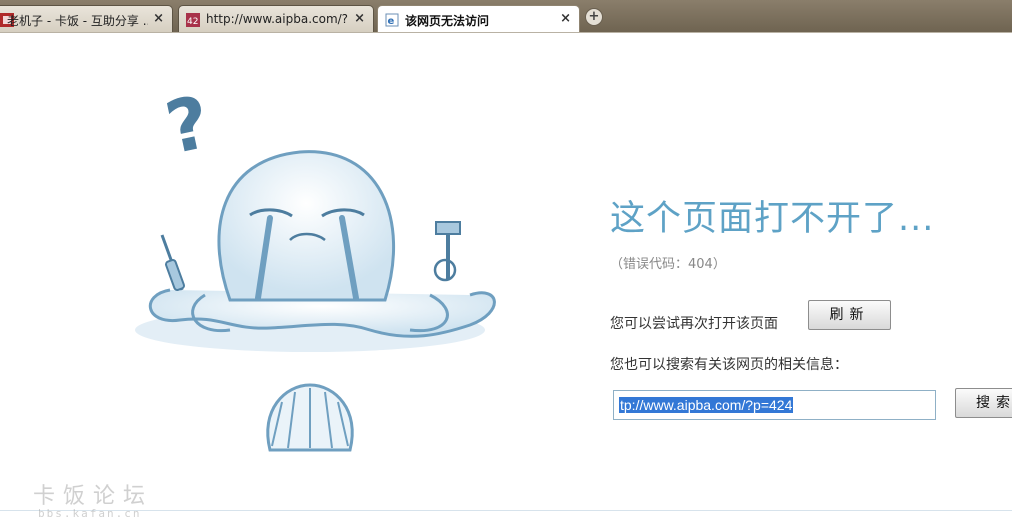 This screenshot has width=1012, height=529. I want to click on watermark-url: bbs.kafan.cn, so click(90, 513).